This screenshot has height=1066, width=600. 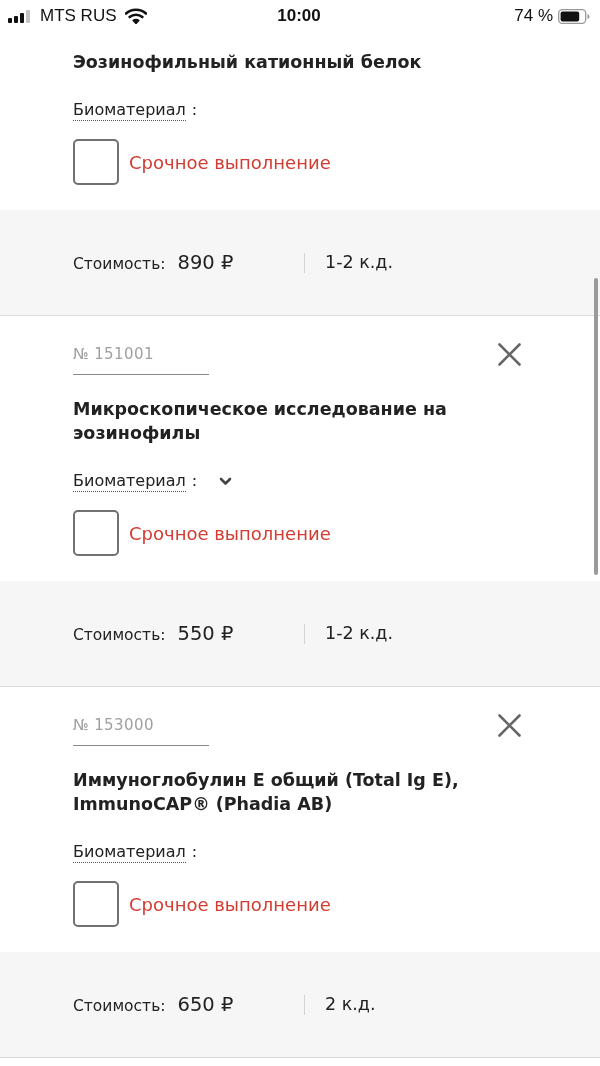 I want to click on chevron-down-icon, so click(x=226, y=481).